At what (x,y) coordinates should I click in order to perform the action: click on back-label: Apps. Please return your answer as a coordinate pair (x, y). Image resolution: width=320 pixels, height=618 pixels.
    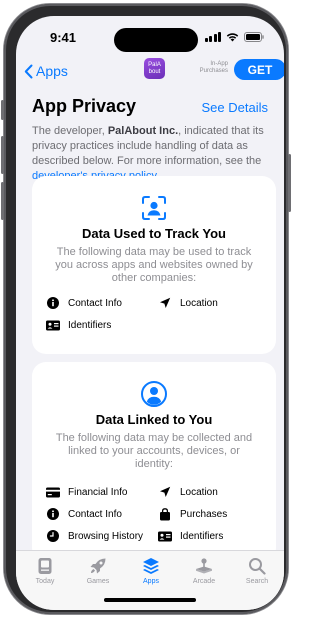
    Looking at the image, I should click on (52, 71).